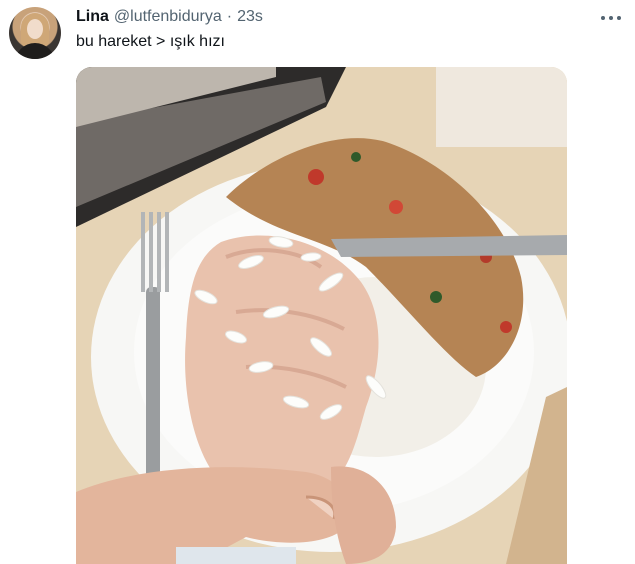 This screenshot has width=635, height=564. I want to click on avatar, so click(35, 33).